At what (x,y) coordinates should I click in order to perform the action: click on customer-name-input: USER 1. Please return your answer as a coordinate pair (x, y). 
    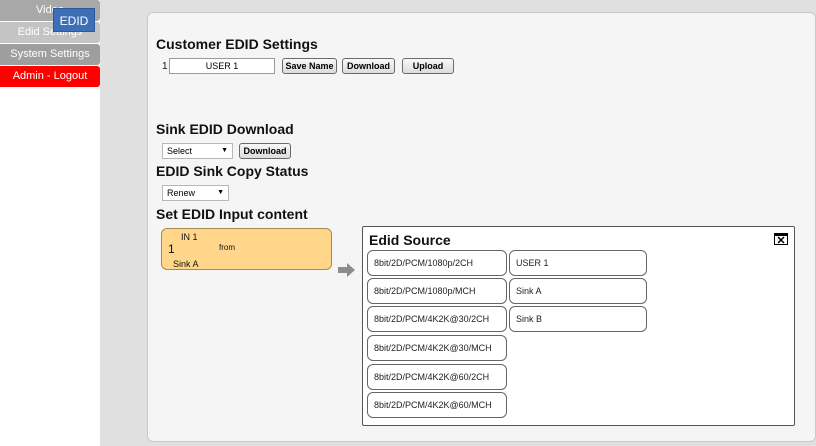
    Looking at the image, I should click on (222, 66).